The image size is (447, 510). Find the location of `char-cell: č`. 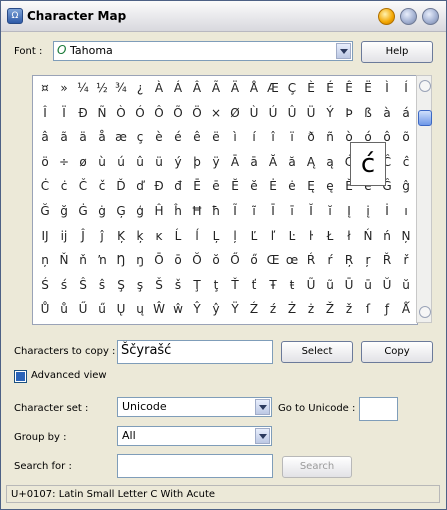

char-cell: č is located at coordinates (102, 186).